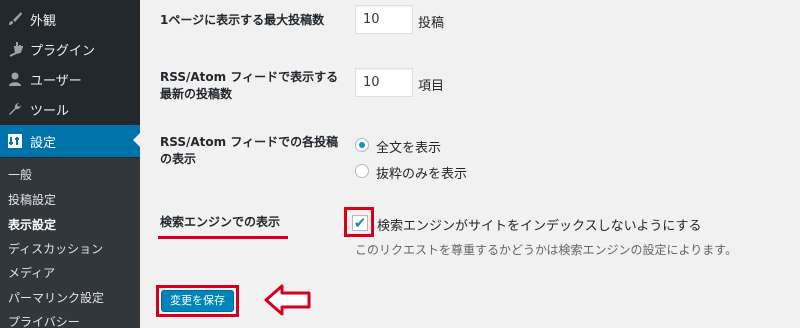 The image size is (800, 328). What do you see at coordinates (287, 300) in the screenshot?
I see `highlight-arrow-icon` at bounding box center [287, 300].